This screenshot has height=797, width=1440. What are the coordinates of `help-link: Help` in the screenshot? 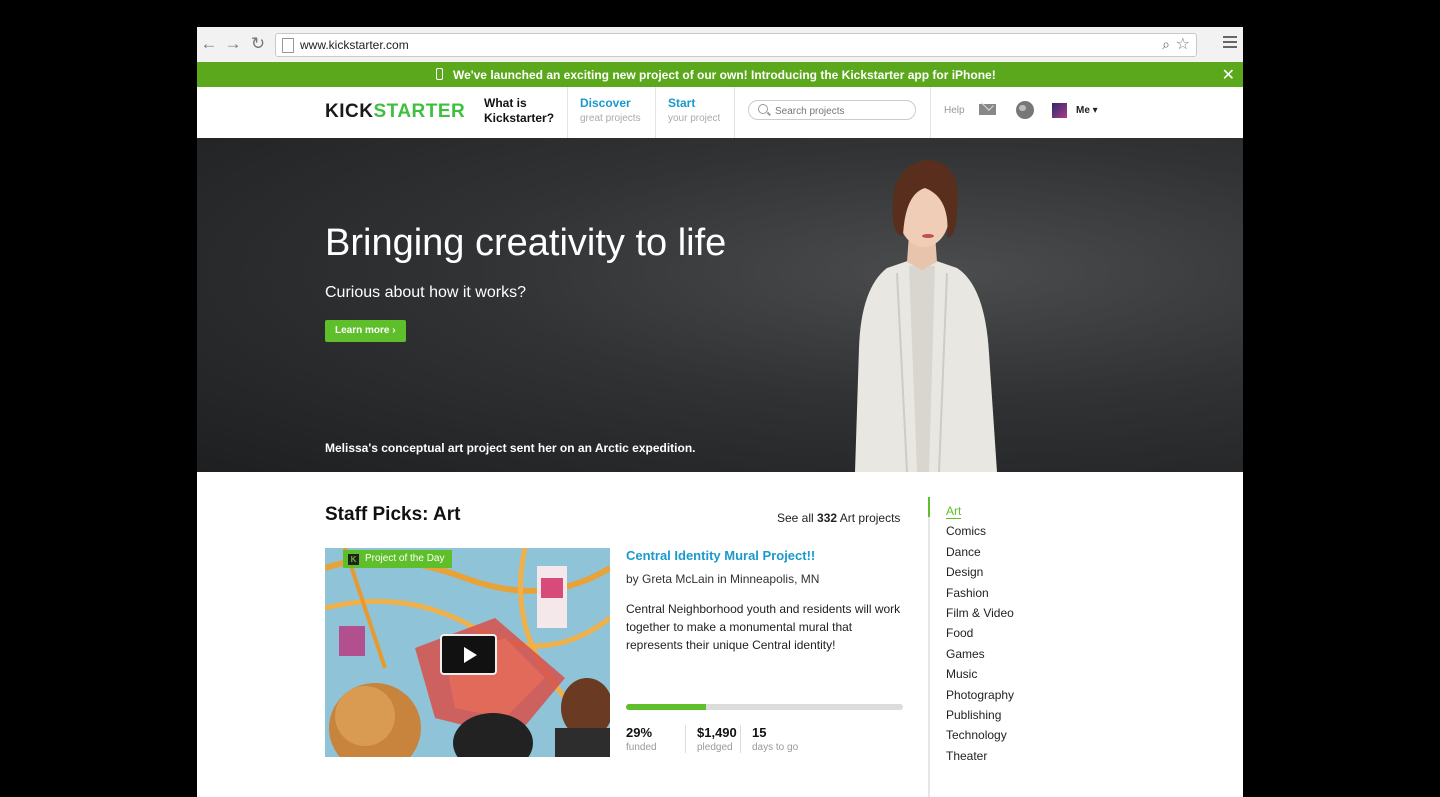 It's located at (954, 110).